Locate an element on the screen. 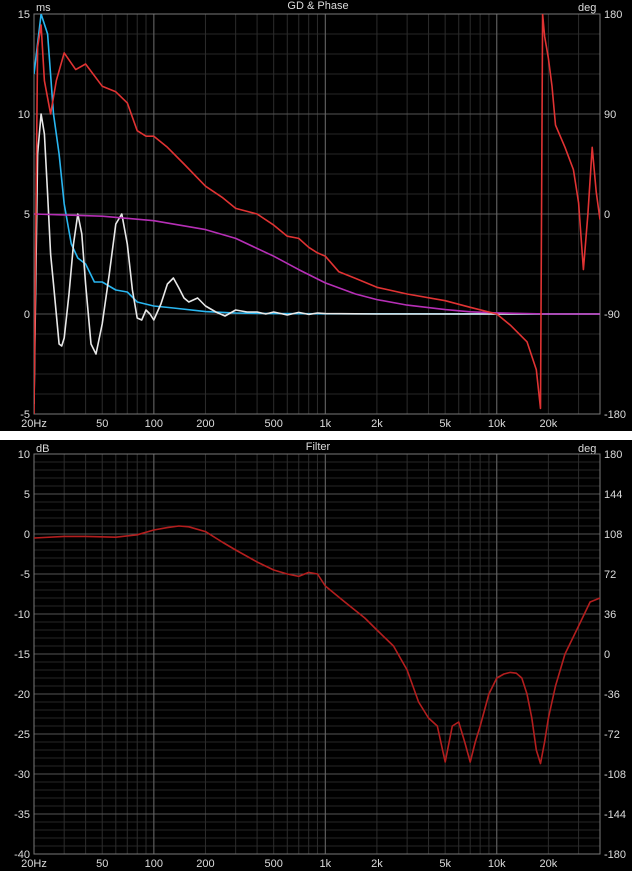  y2-tick-label: -72 is located at coordinates (612, 735).